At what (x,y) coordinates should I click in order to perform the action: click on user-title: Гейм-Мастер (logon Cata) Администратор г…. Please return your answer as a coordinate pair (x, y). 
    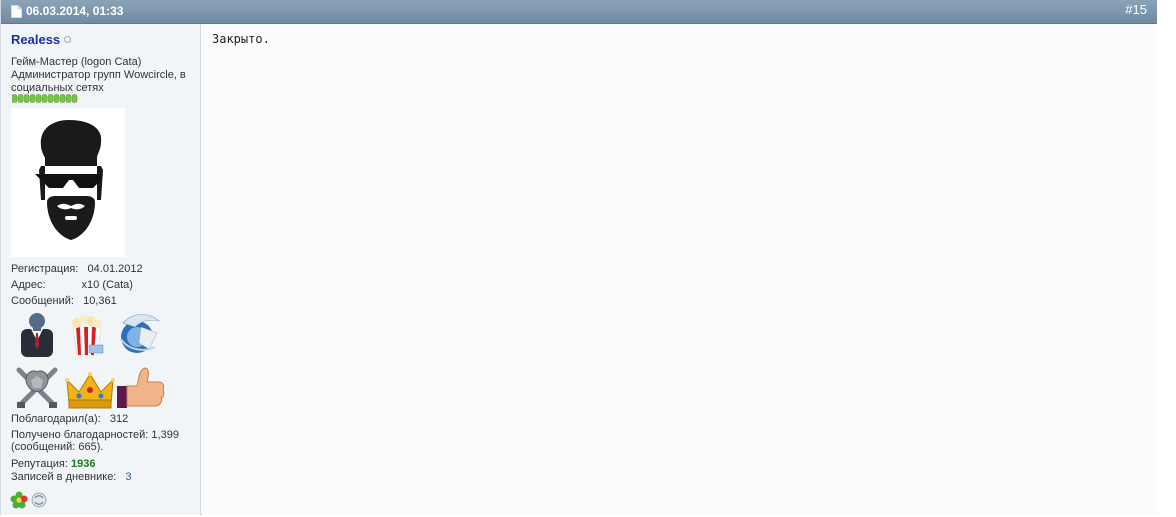
    Looking at the image, I should click on (98, 75).